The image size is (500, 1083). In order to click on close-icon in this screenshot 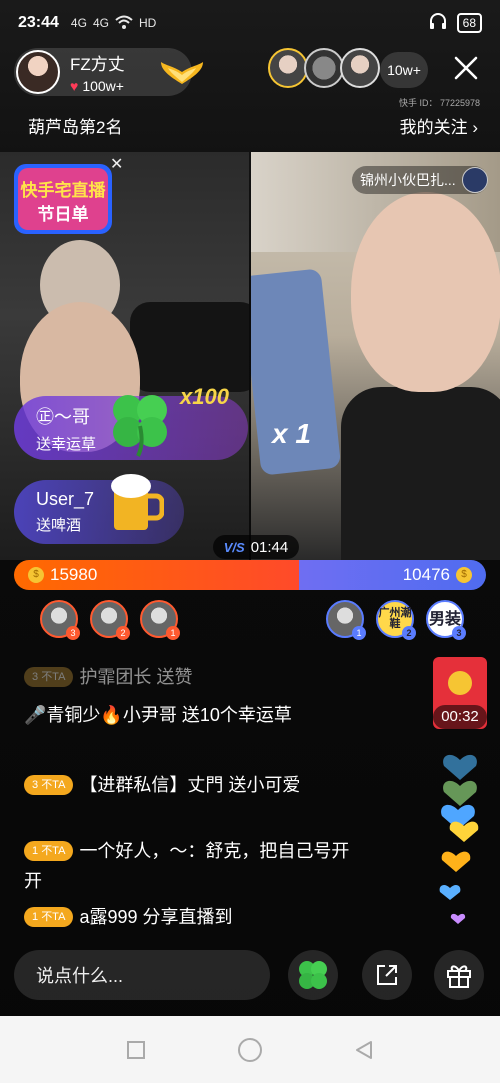, I will do `click(466, 68)`.